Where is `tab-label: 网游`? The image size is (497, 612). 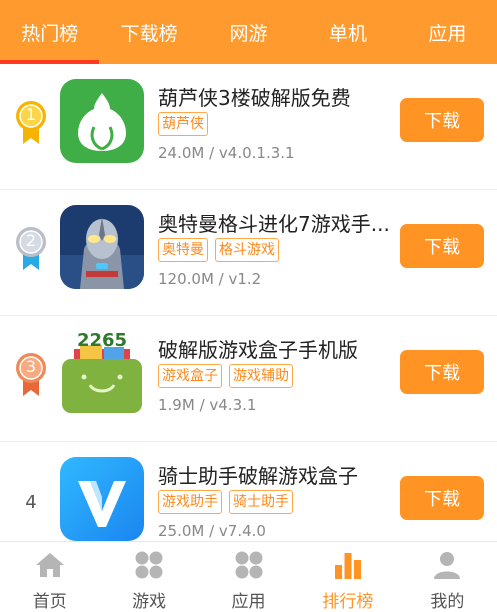
tab-label: 网游 is located at coordinates (248, 33).